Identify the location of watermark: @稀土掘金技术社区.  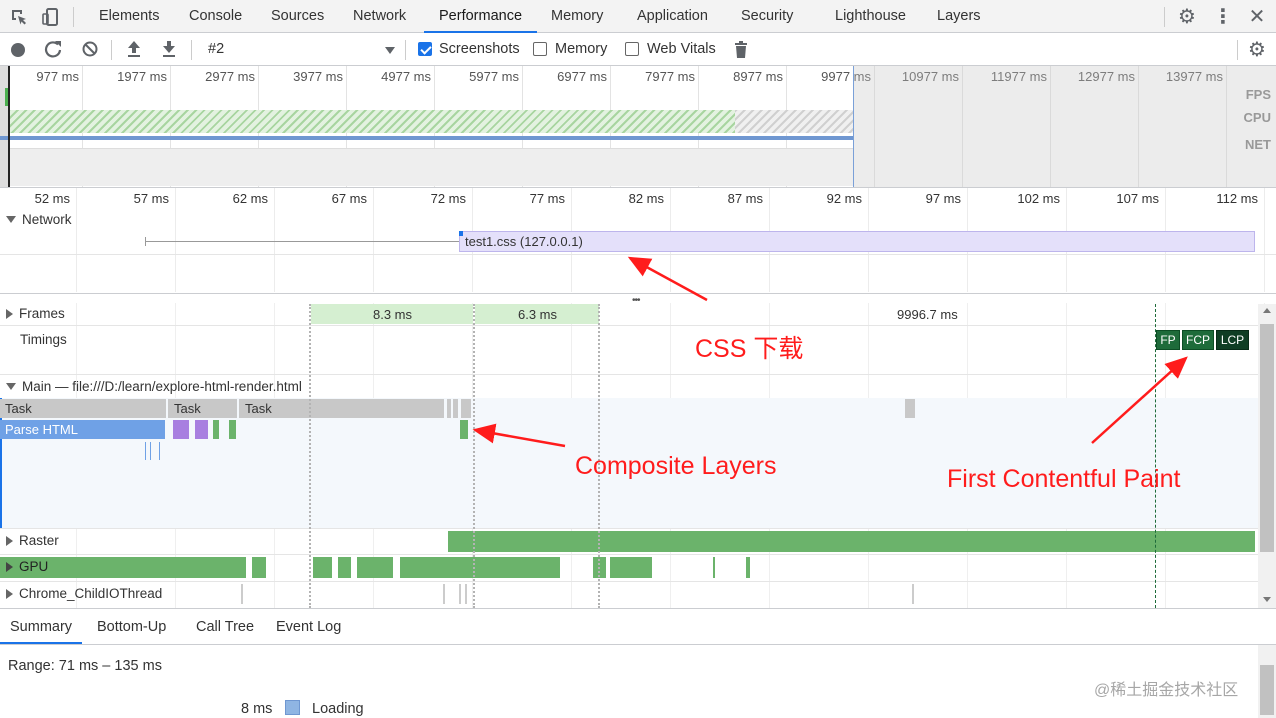
(1166, 690).